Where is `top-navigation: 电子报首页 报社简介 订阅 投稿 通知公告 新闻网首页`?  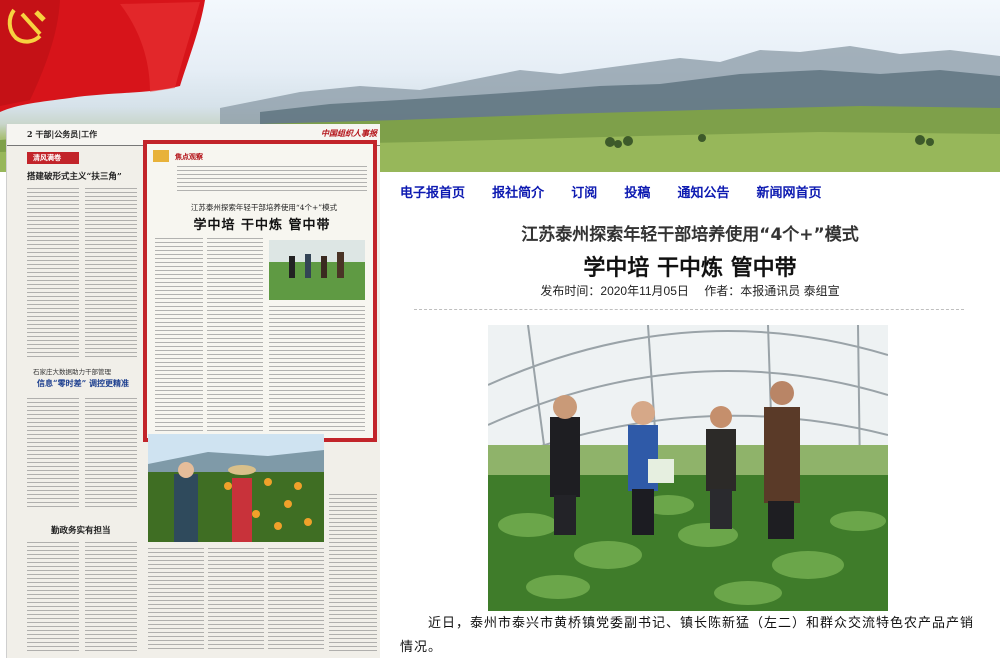 top-navigation: 电子报首页 报社简介 订阅 投稿 通知公告 新闻网首页 is located at coordinates (622, 192).